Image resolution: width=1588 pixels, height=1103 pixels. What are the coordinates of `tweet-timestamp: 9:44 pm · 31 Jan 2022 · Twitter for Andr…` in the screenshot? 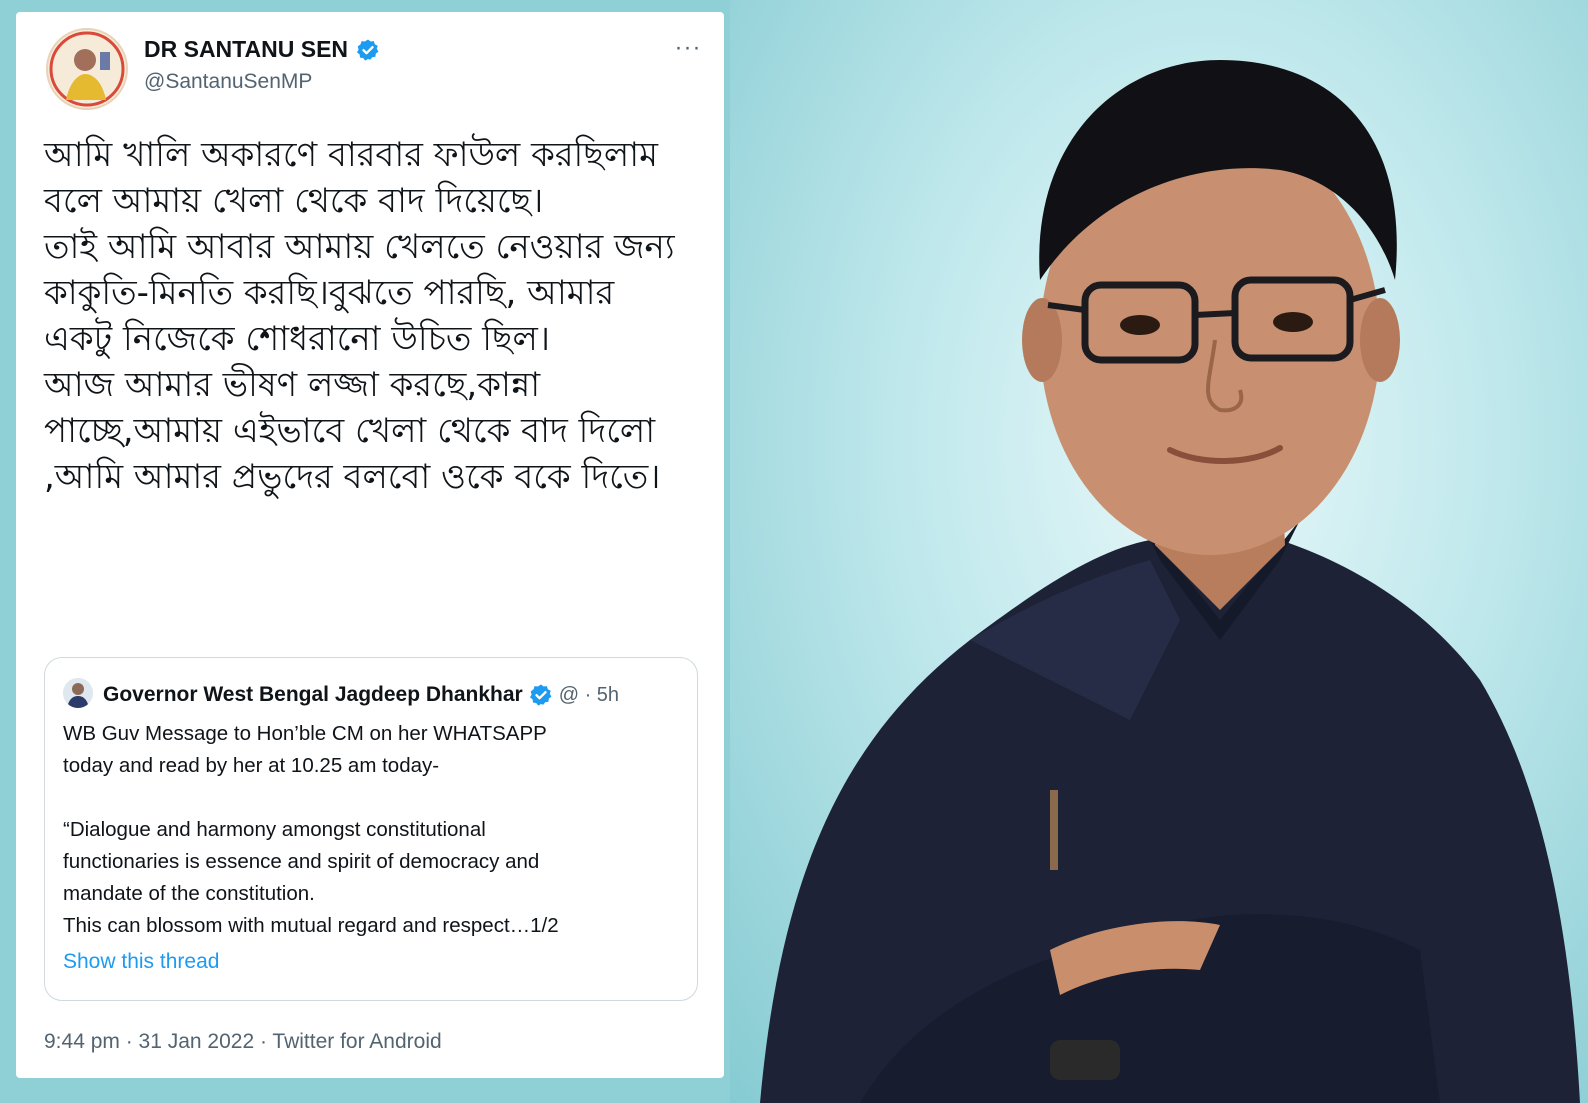 It's located at (243, 1042).